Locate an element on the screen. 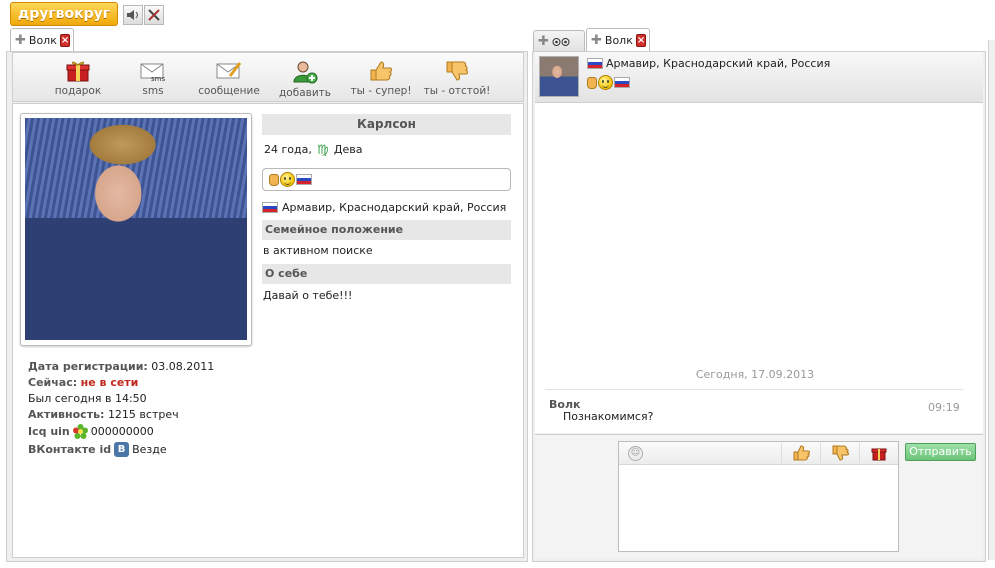  message-text: Познакомимся? is located at coordinates (608, 416).